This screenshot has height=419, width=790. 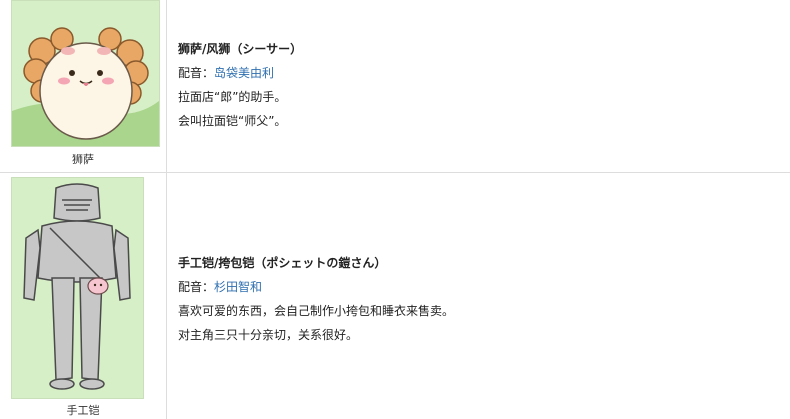 I want to click on voice-actor-line: 配音：岛袋美由利, so click(x=240, y=76).